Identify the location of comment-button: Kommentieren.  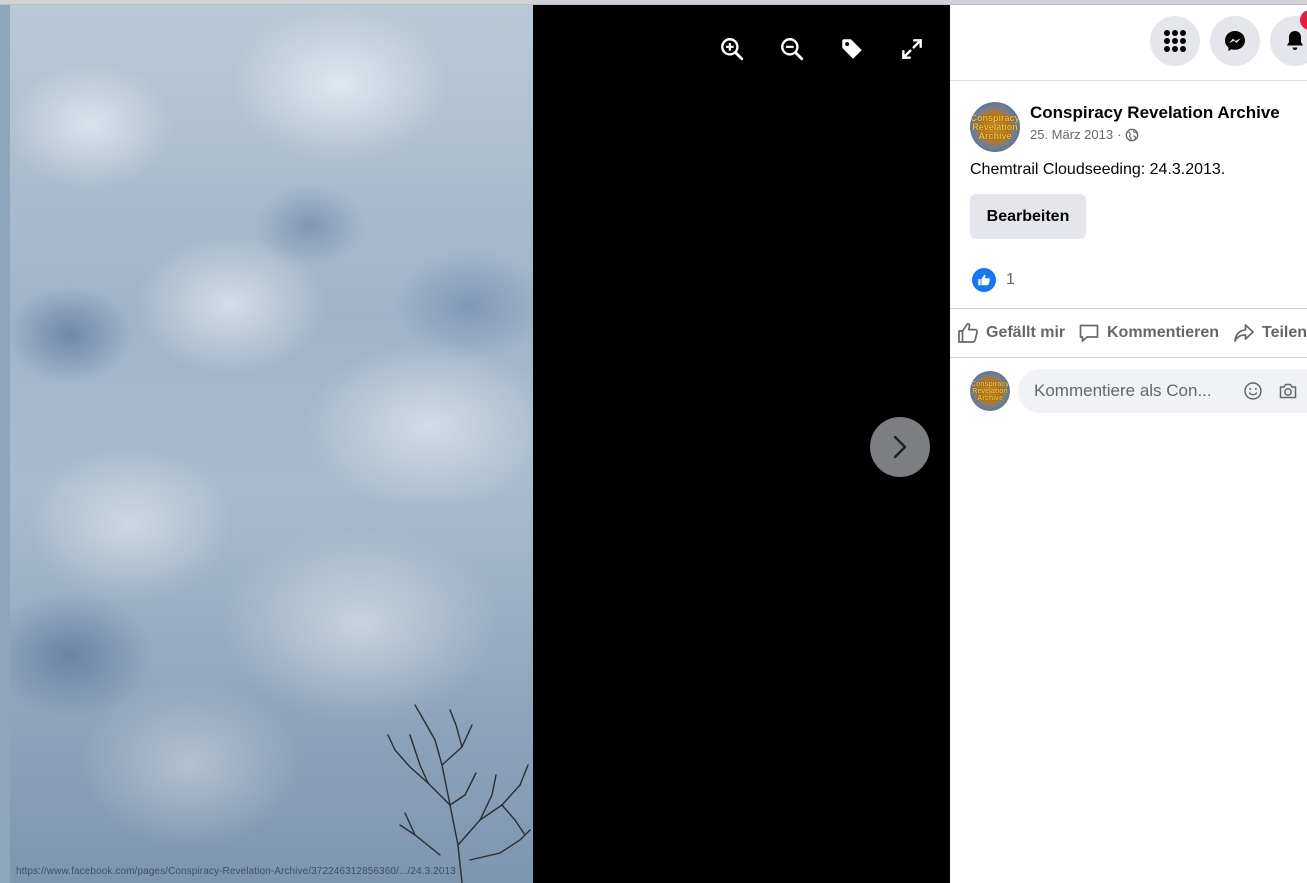
(1148, 333).